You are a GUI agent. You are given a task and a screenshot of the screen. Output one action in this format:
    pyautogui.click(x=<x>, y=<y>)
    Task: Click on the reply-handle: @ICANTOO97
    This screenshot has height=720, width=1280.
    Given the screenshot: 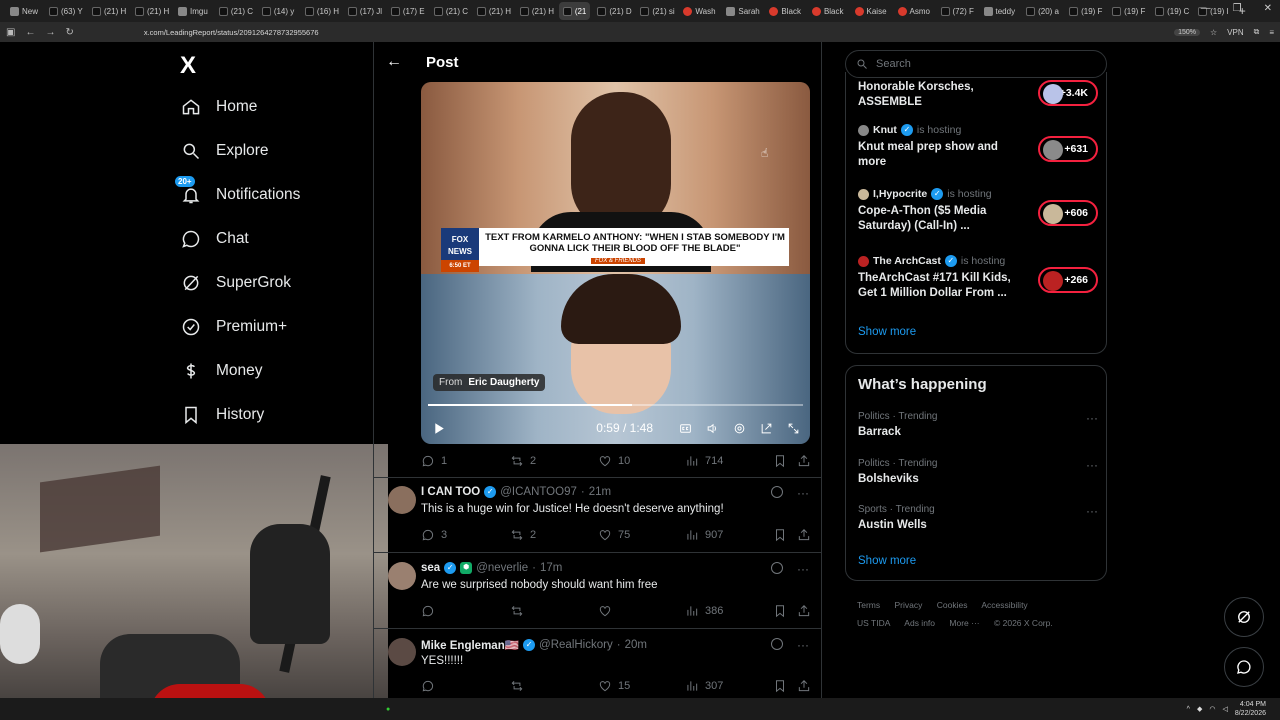 What is the action you would take?
    pyautogui.click(x=538, y=492)
    